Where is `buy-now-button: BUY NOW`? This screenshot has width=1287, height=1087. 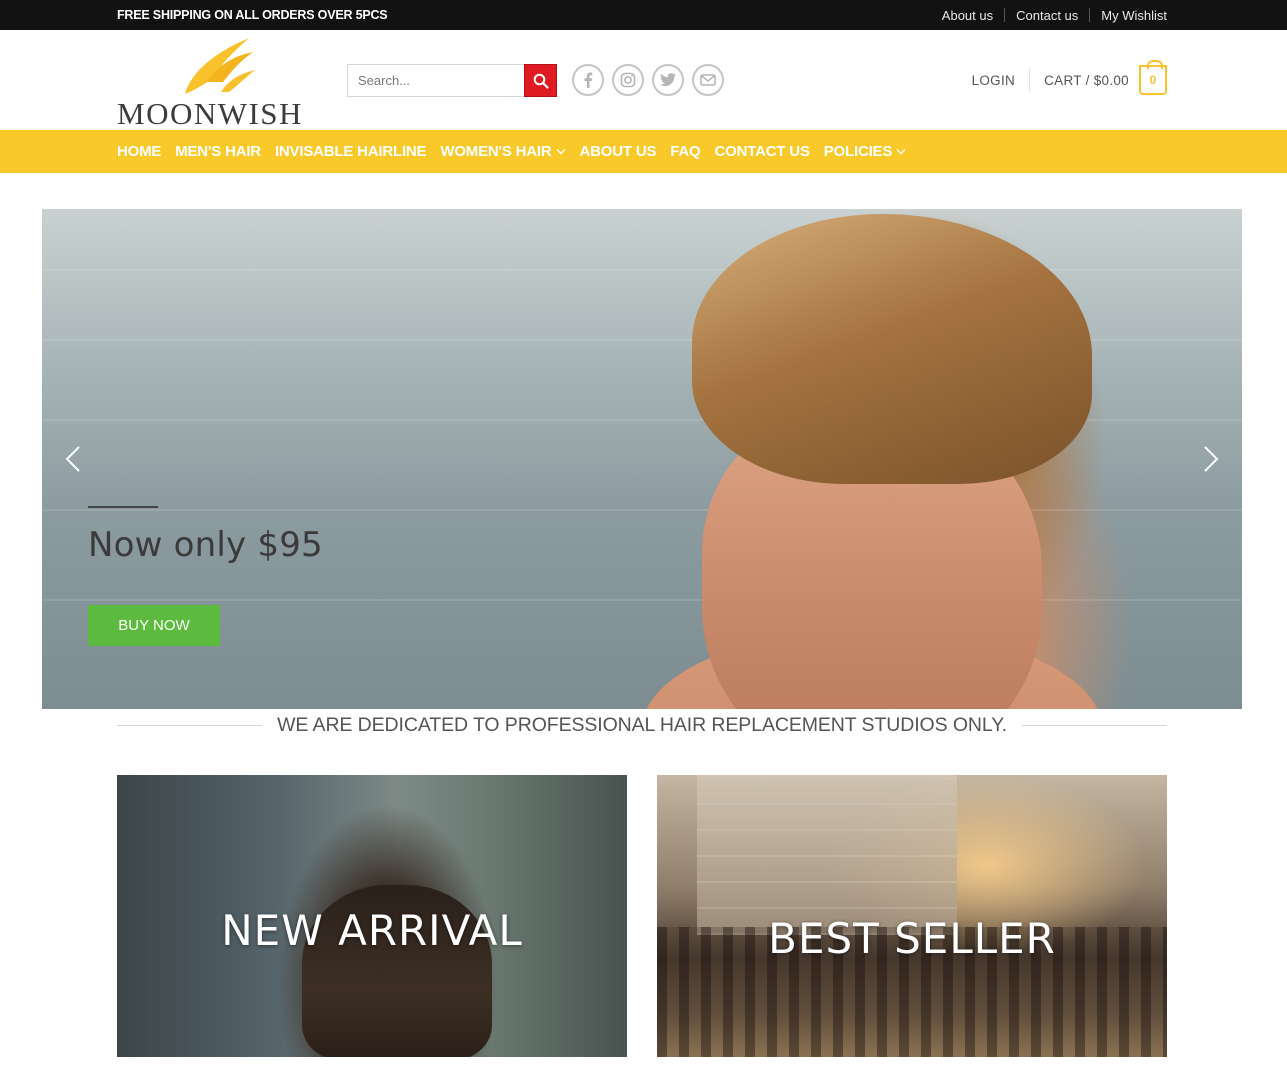
buy-now-button: BUY NOW is located at coordinates (154, 625).